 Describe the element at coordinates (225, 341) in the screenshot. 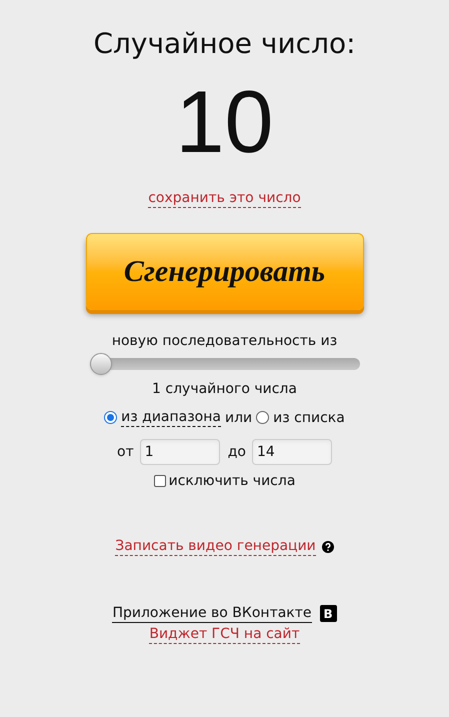

I see `sequence-label: новую последовательность из` at that location.